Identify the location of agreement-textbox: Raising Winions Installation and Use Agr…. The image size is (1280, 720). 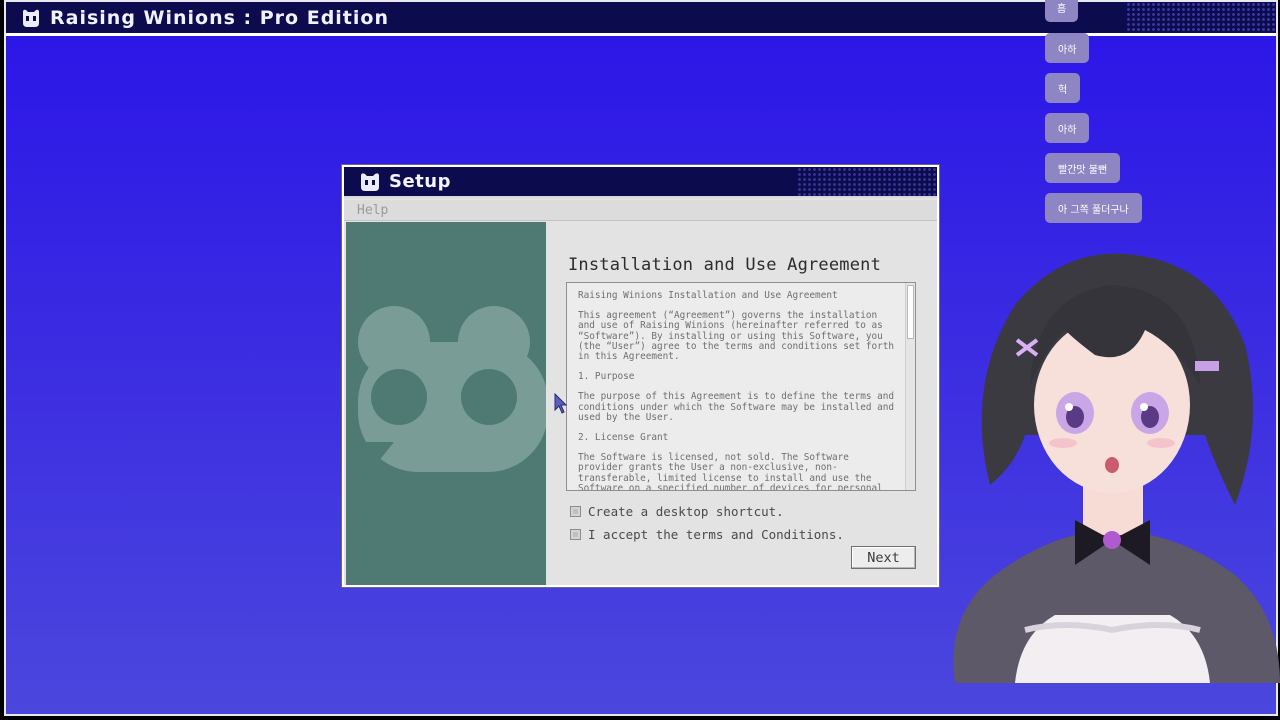
(741, 386).